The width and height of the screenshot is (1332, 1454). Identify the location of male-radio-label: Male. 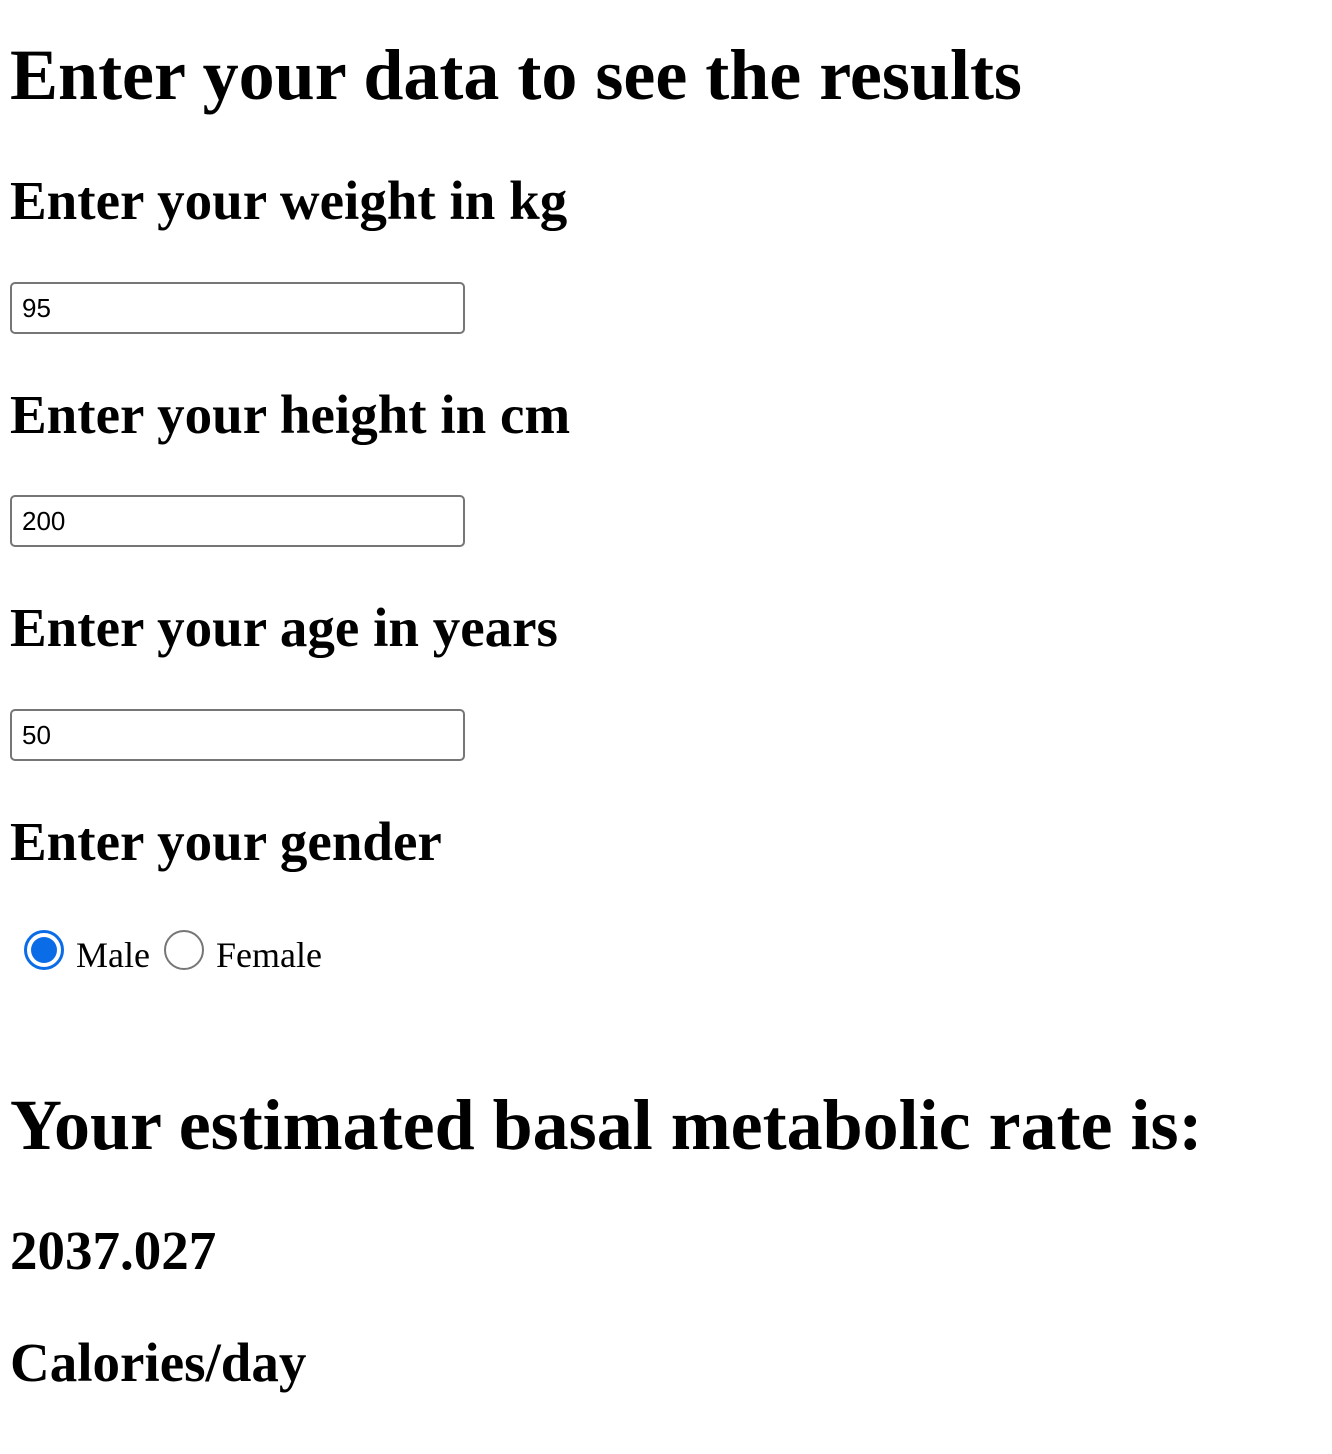
(113, 955).